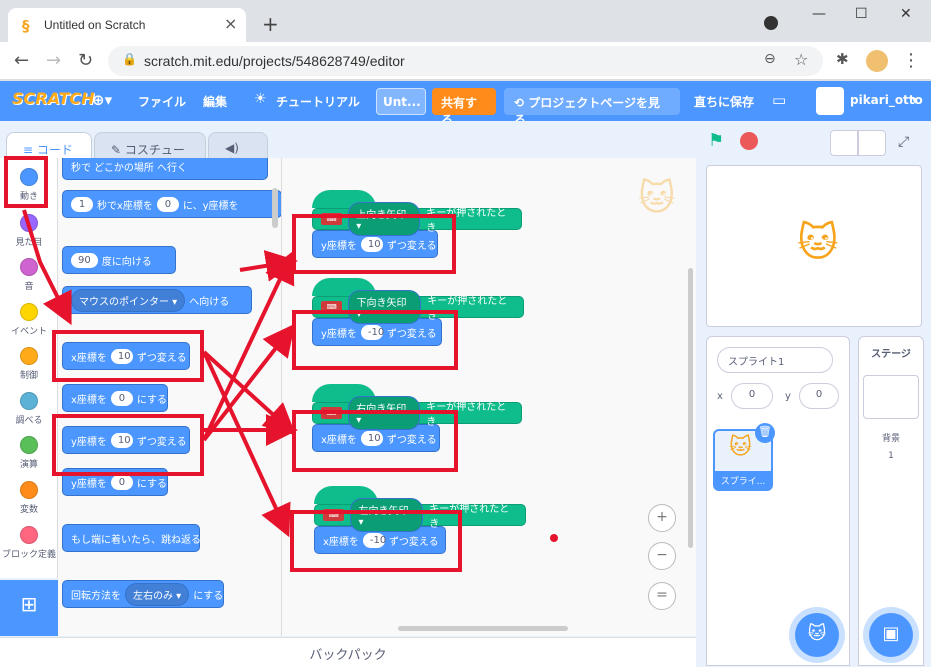 This screenshot has width=931, height=667. What do you see at coordinates (891, 456) in the screenshot?
I see `backdrops-count: 1` at bounding box center [891, 456].